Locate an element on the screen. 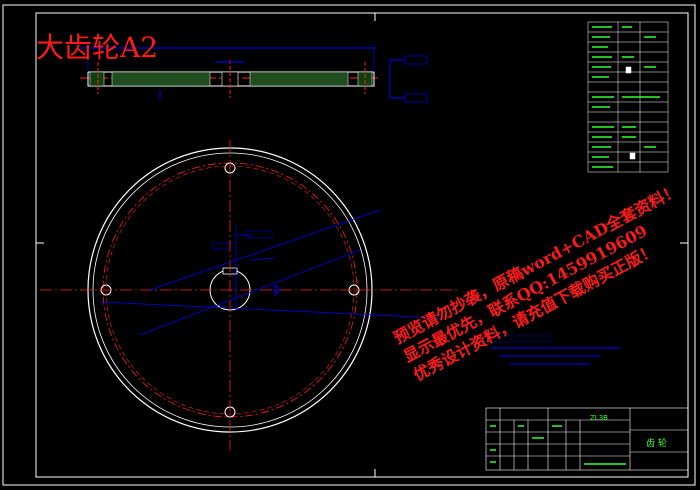 The image size is (700, 490). gear-parameter-table is located at coordinates (628, 97).